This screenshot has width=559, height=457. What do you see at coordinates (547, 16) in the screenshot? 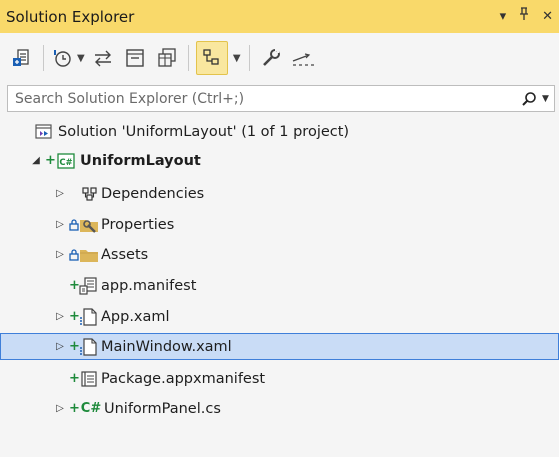
I see `close-icon: ✕` at bounding box center [547, 16].